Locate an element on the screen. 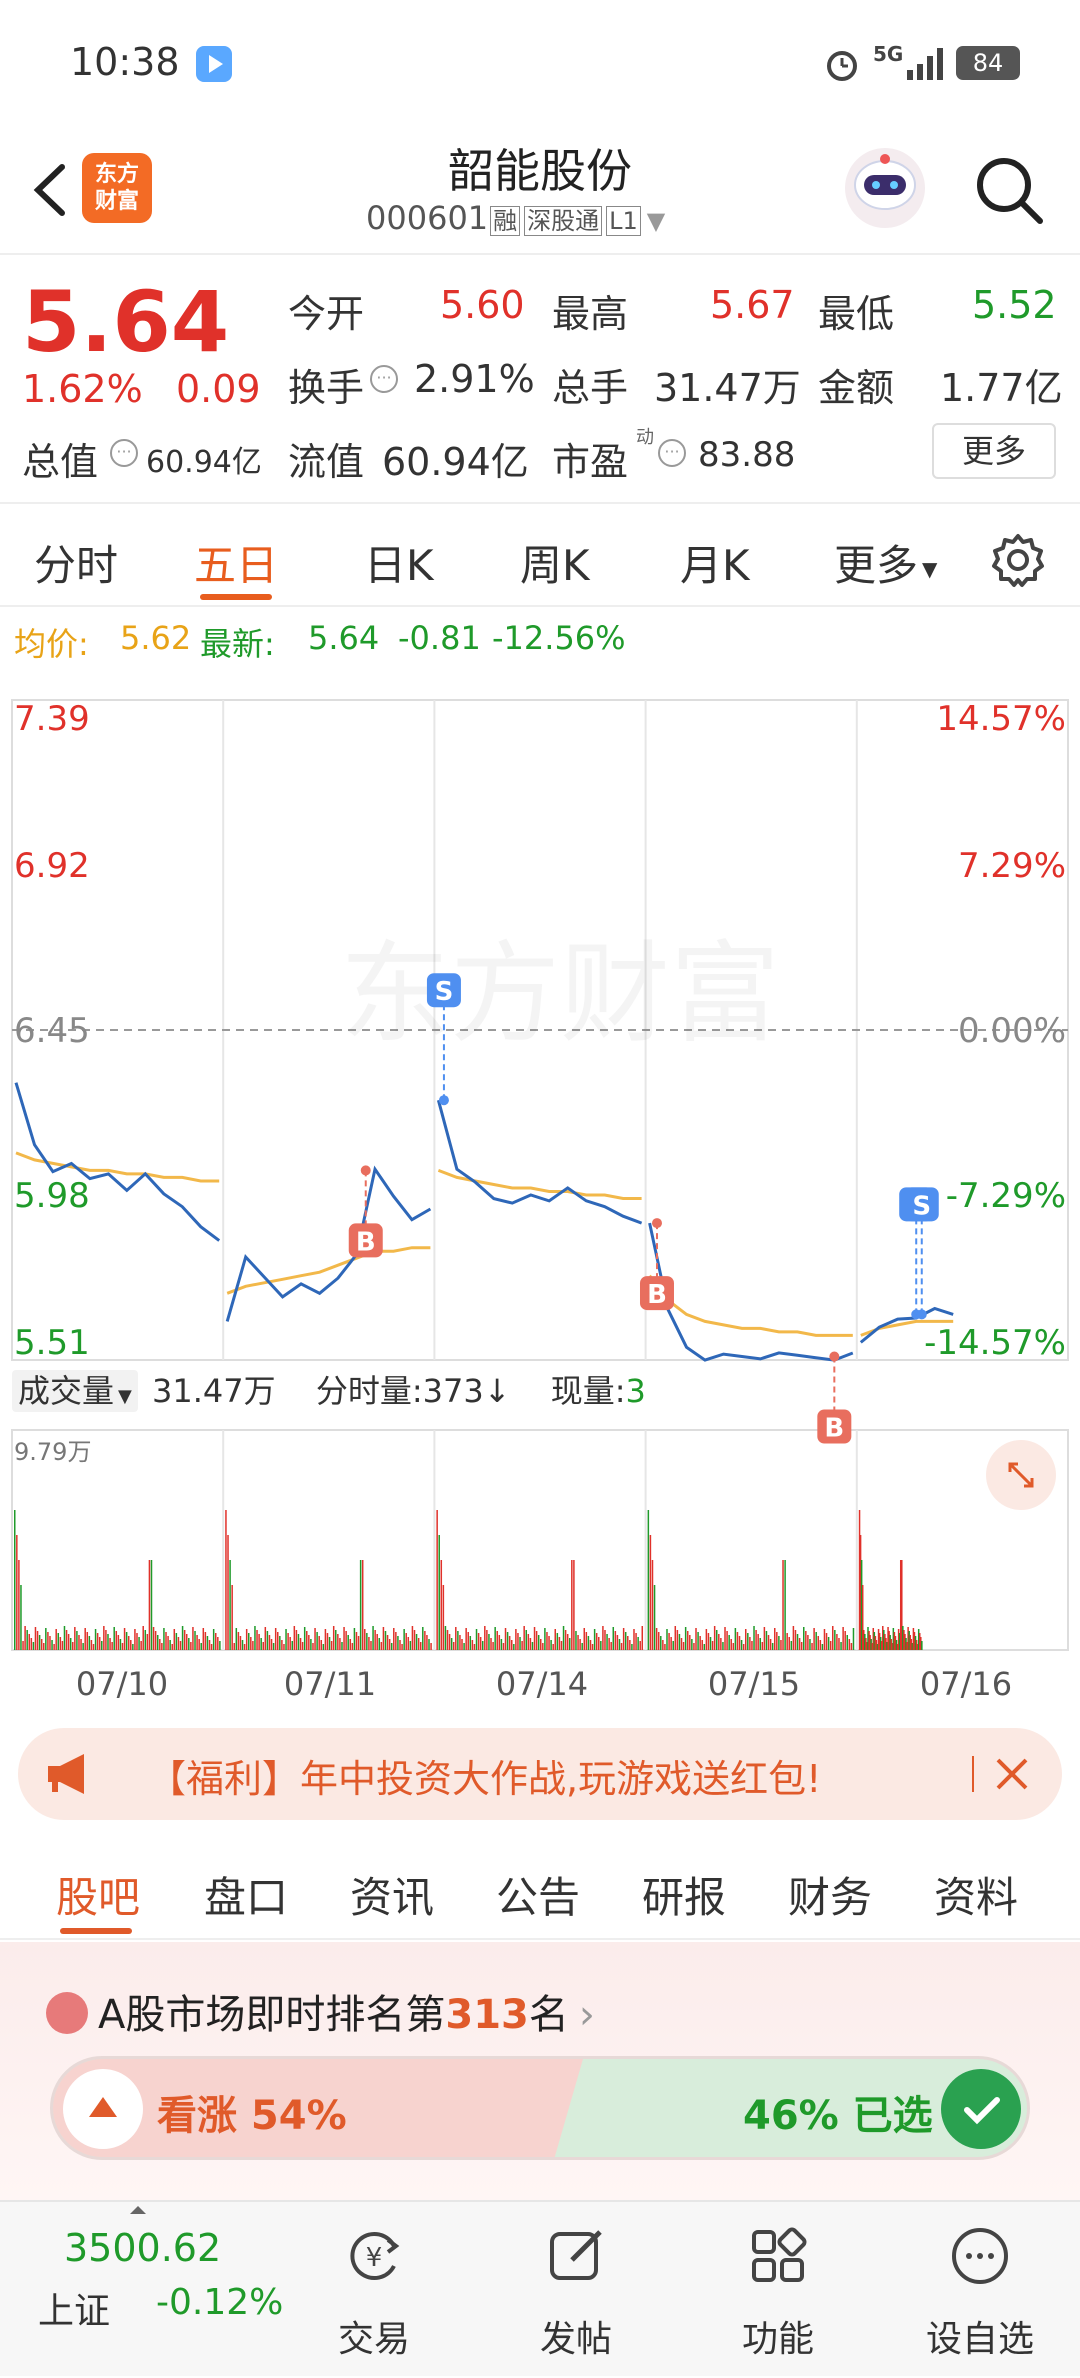 The image size is (1080, 2378). tab-profile: 资料 is located at coordinates (976, 1894).